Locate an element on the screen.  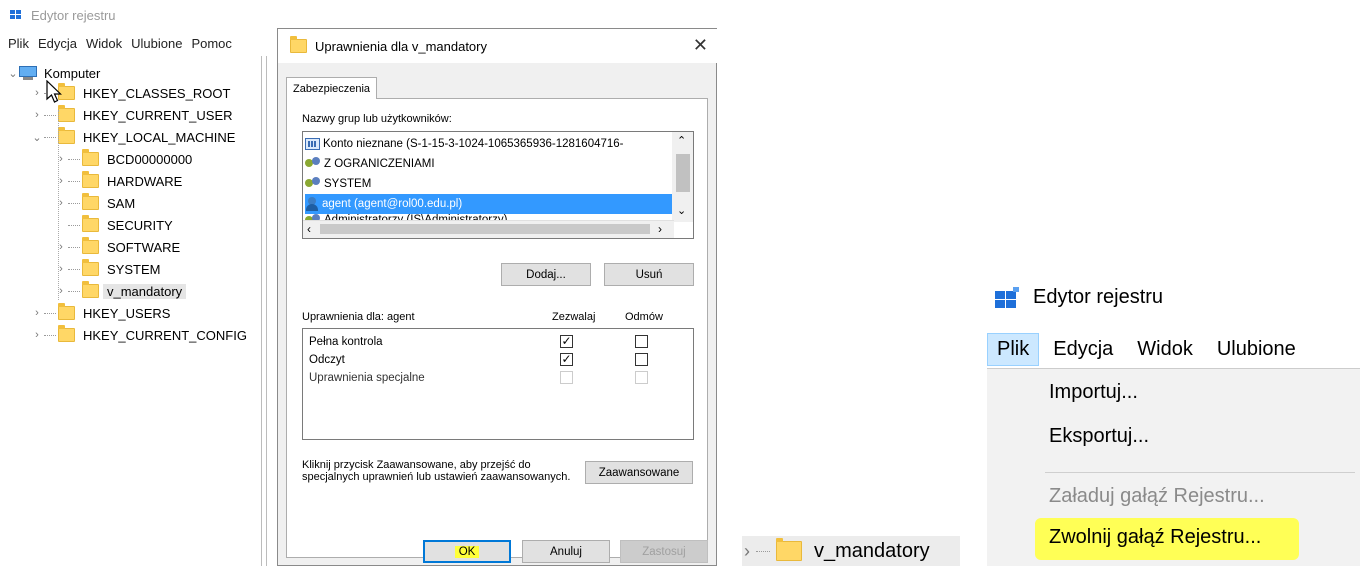
tree-label: HKEY_USERS is located at coordinates (127, 313).